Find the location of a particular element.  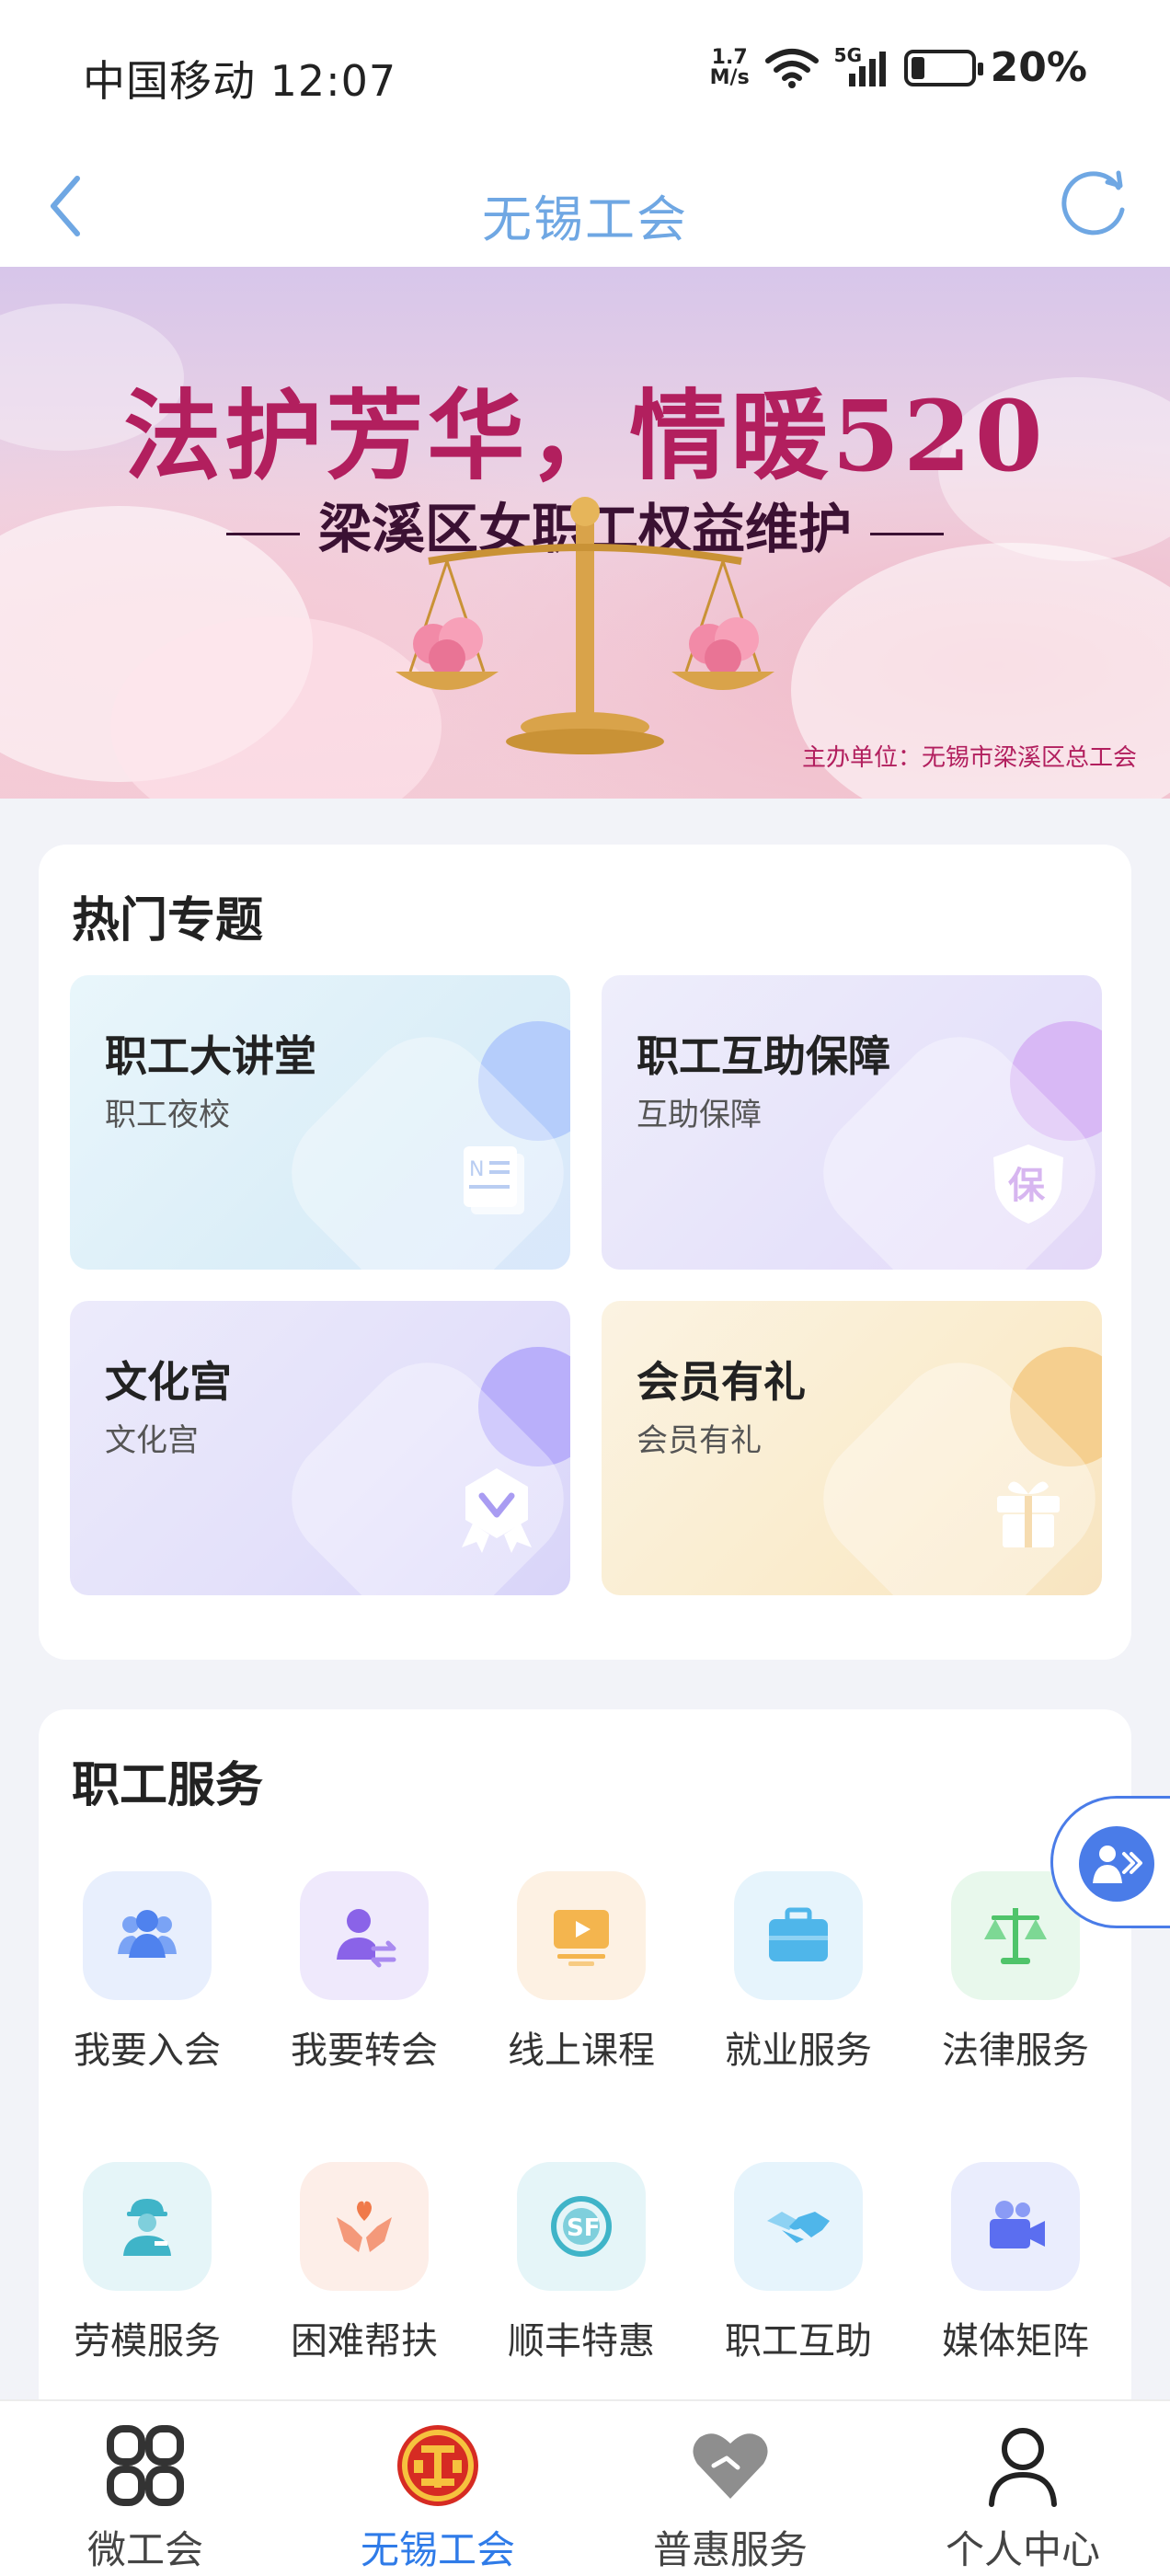

tab-micro-union: 微工会 is located at coordinates (145, 2498).